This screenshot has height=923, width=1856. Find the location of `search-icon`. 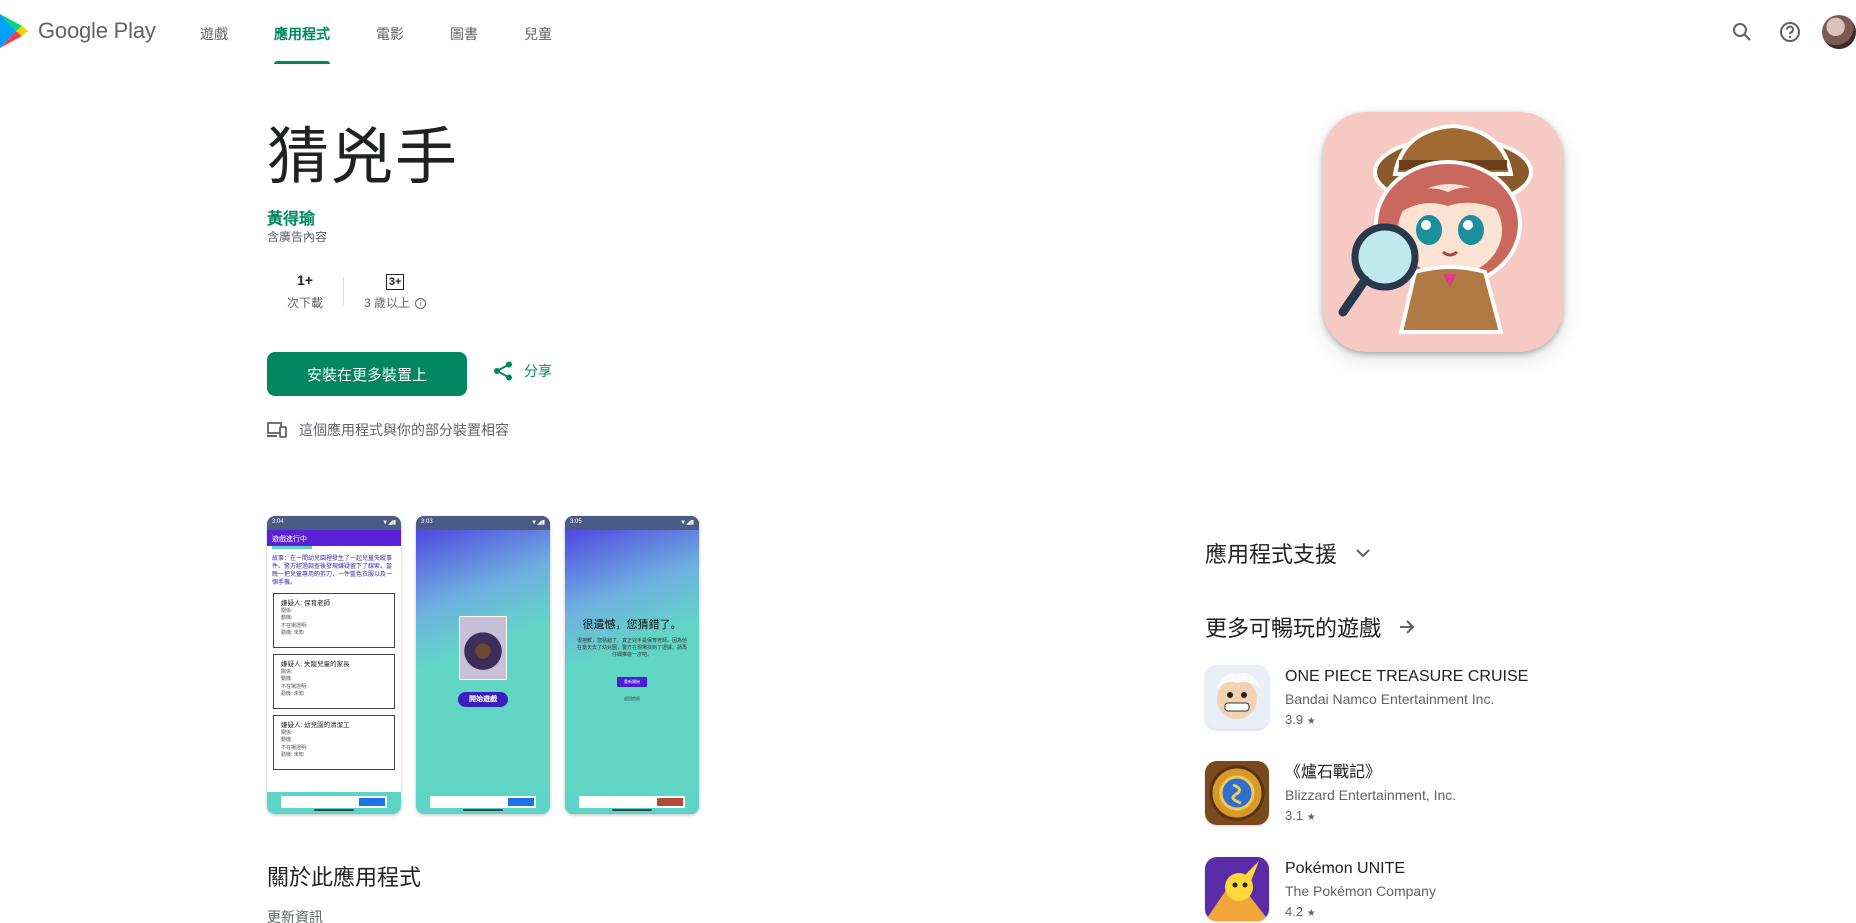

search-icon is located at coordinates (1742, 32).